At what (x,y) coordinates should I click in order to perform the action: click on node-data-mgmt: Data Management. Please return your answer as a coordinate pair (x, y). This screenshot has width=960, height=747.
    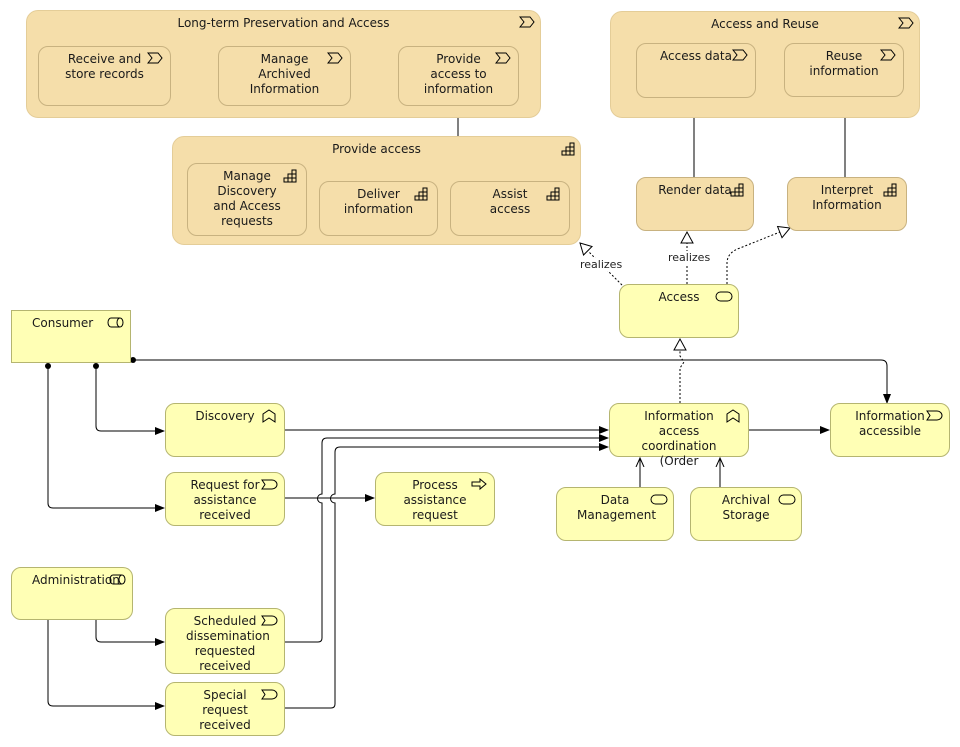
    Looking at the image, I should click on (615, 514).